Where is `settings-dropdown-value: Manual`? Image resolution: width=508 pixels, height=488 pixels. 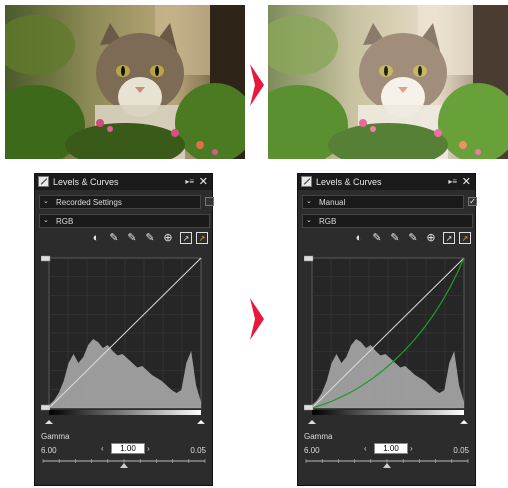 settings-dropdown-value: Manual is located at coordinates (332, 202).